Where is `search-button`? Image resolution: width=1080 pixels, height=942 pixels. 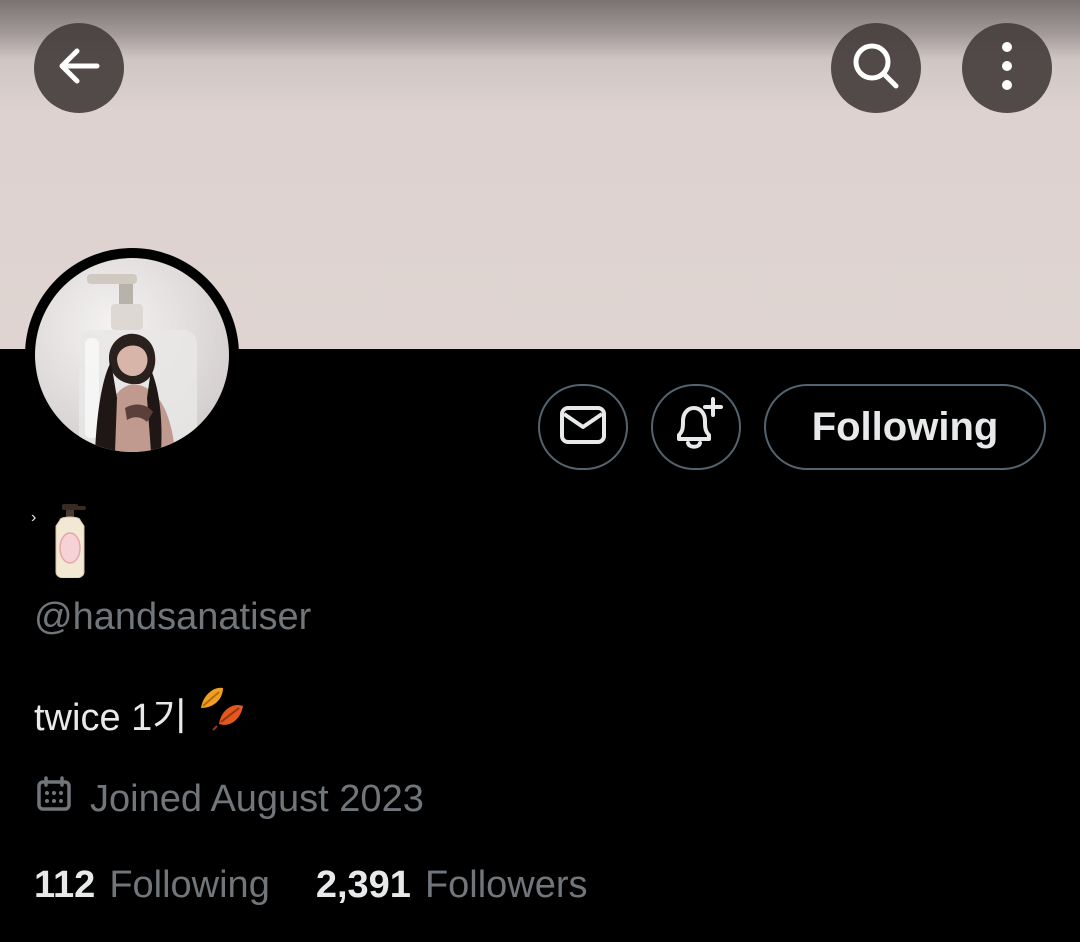
search-button is located at coordinates (876, 68).